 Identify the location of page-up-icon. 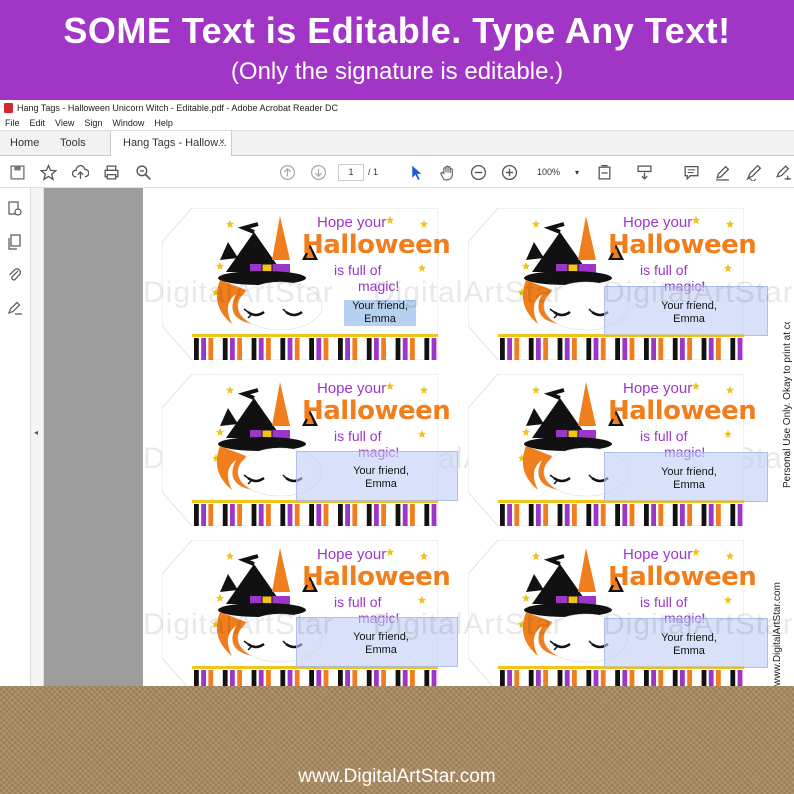
(287, 172).